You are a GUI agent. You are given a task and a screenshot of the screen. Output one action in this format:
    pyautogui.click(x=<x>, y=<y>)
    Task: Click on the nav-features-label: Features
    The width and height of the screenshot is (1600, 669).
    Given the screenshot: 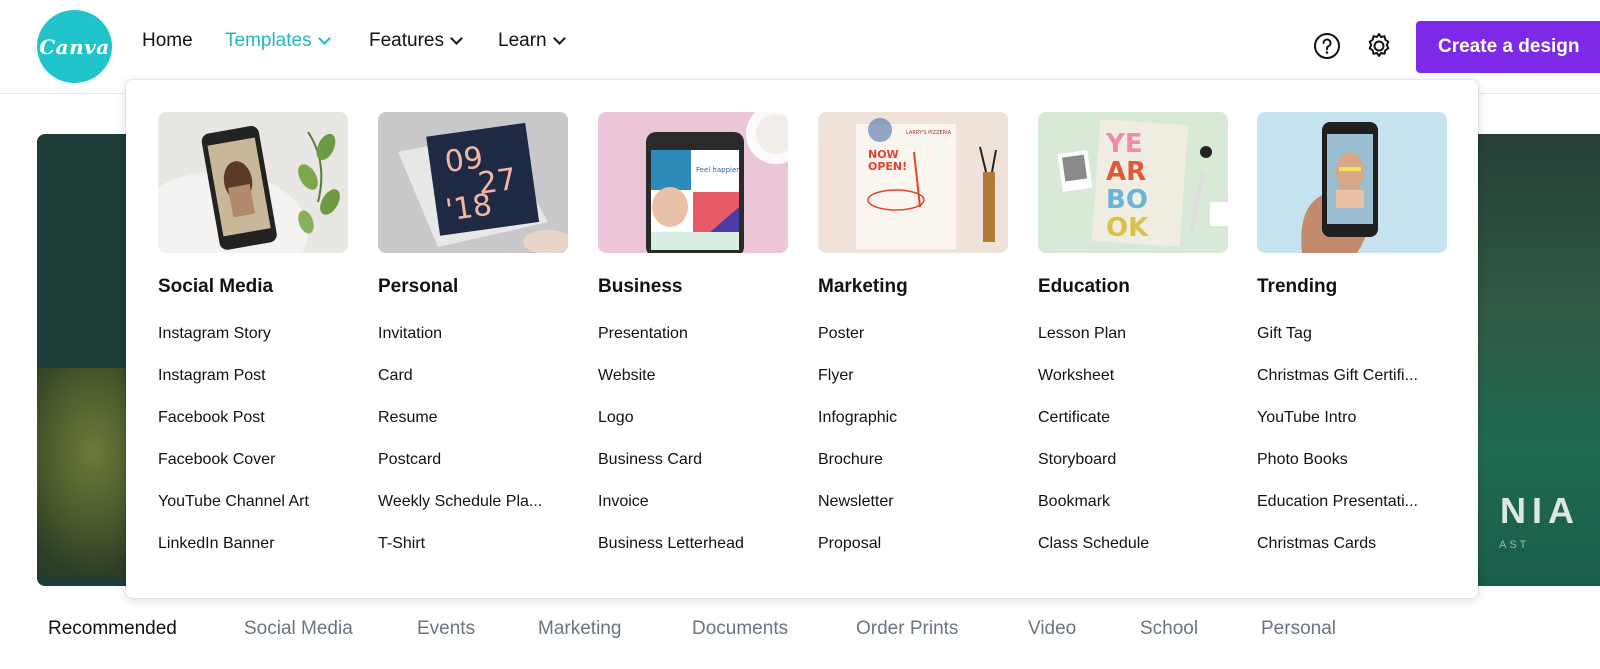 What is the action you would take?
    pyautogui.click(x=406, y=40)
    